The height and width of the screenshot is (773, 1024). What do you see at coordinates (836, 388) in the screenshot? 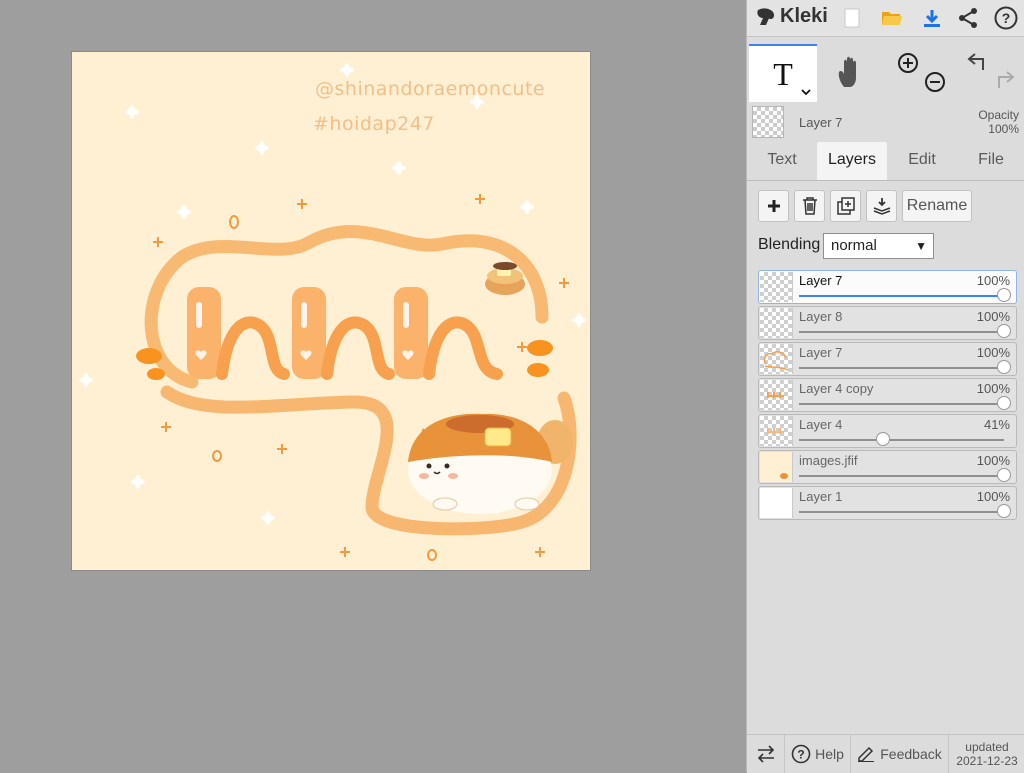
I see `layer-name: Layer 4 copy` at bounding box center [836, 388].